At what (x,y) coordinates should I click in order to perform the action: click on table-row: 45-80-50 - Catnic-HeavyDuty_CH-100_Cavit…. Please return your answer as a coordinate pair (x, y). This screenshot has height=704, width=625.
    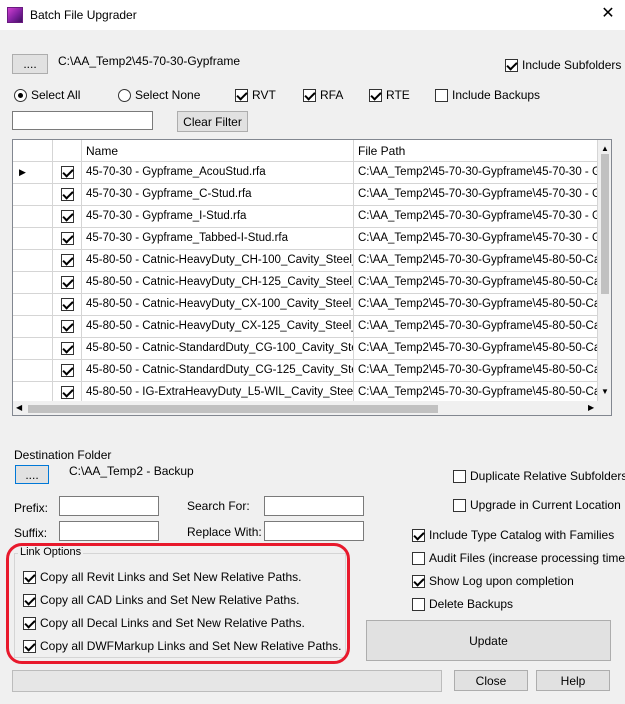
    Looking at the image, I should click on (305, 261).